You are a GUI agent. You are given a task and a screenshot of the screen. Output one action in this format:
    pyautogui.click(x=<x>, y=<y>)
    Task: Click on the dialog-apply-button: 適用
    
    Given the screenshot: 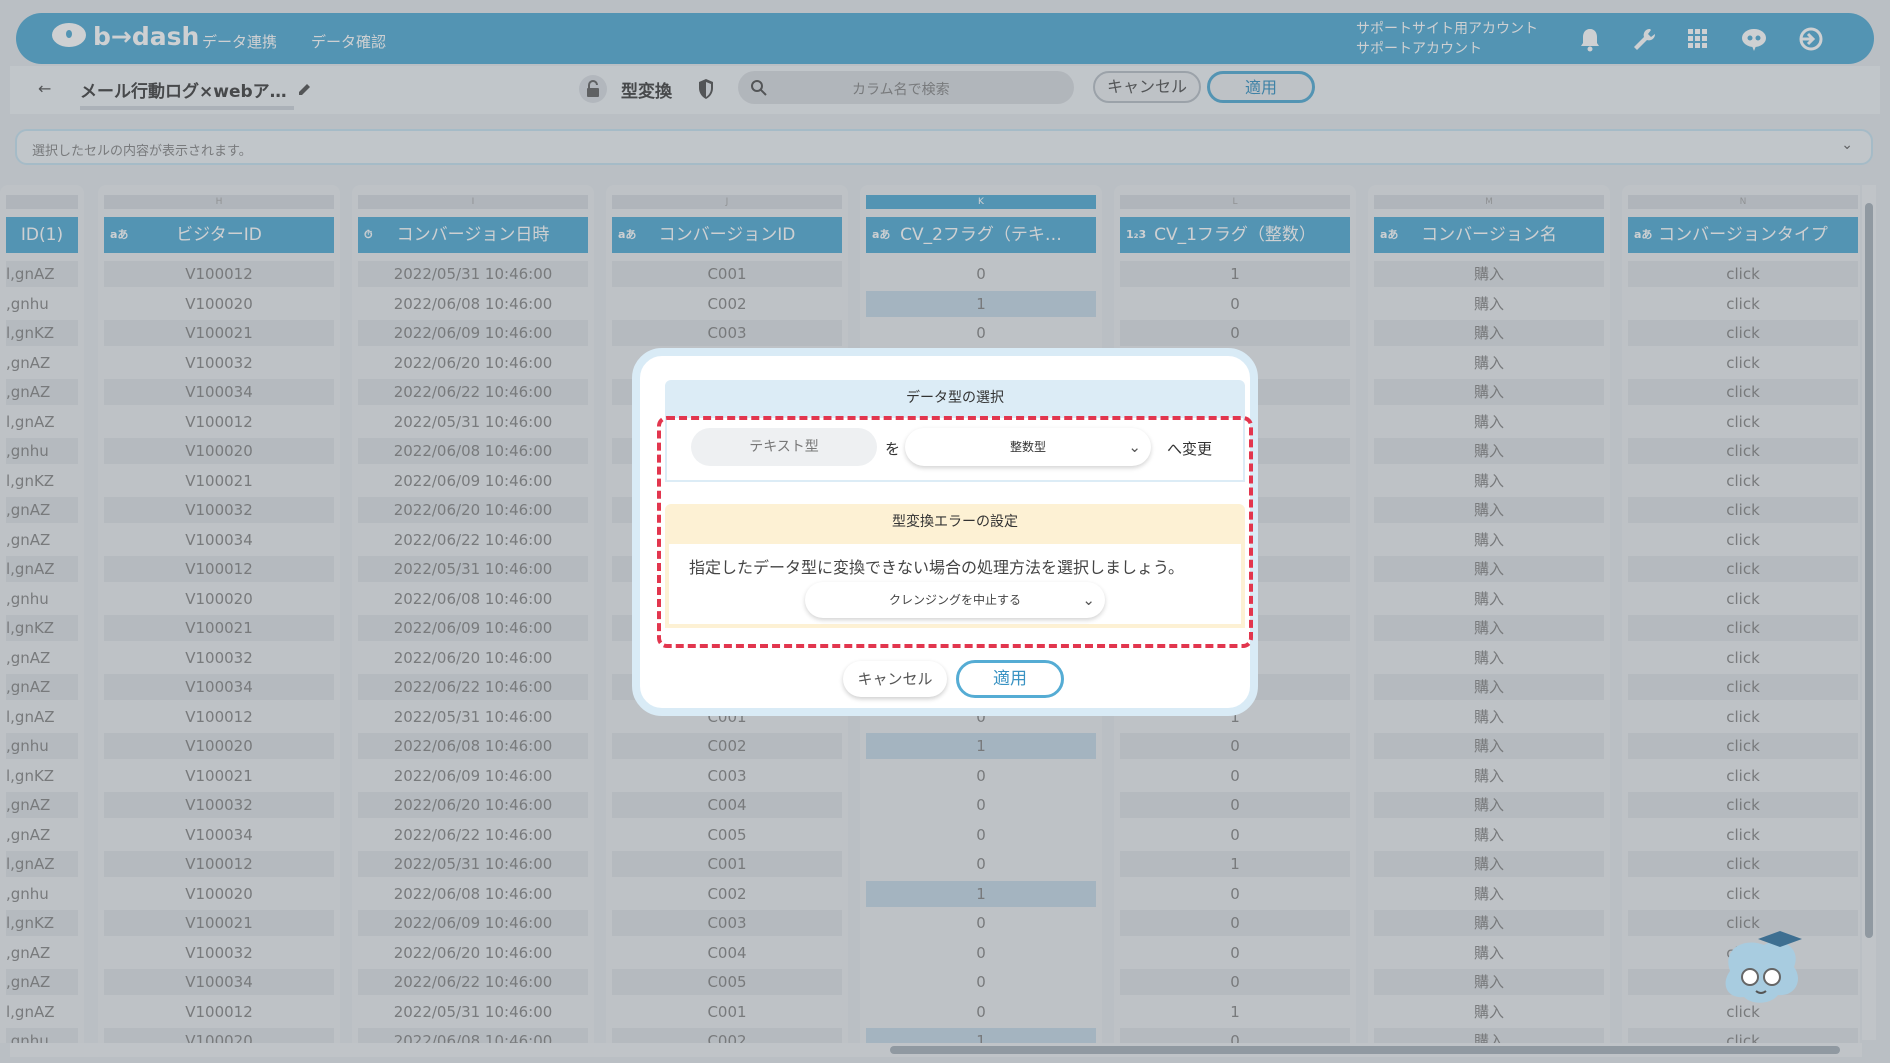 What is the action you would take?
    pyautogui.click(x=1010, y=679)
    